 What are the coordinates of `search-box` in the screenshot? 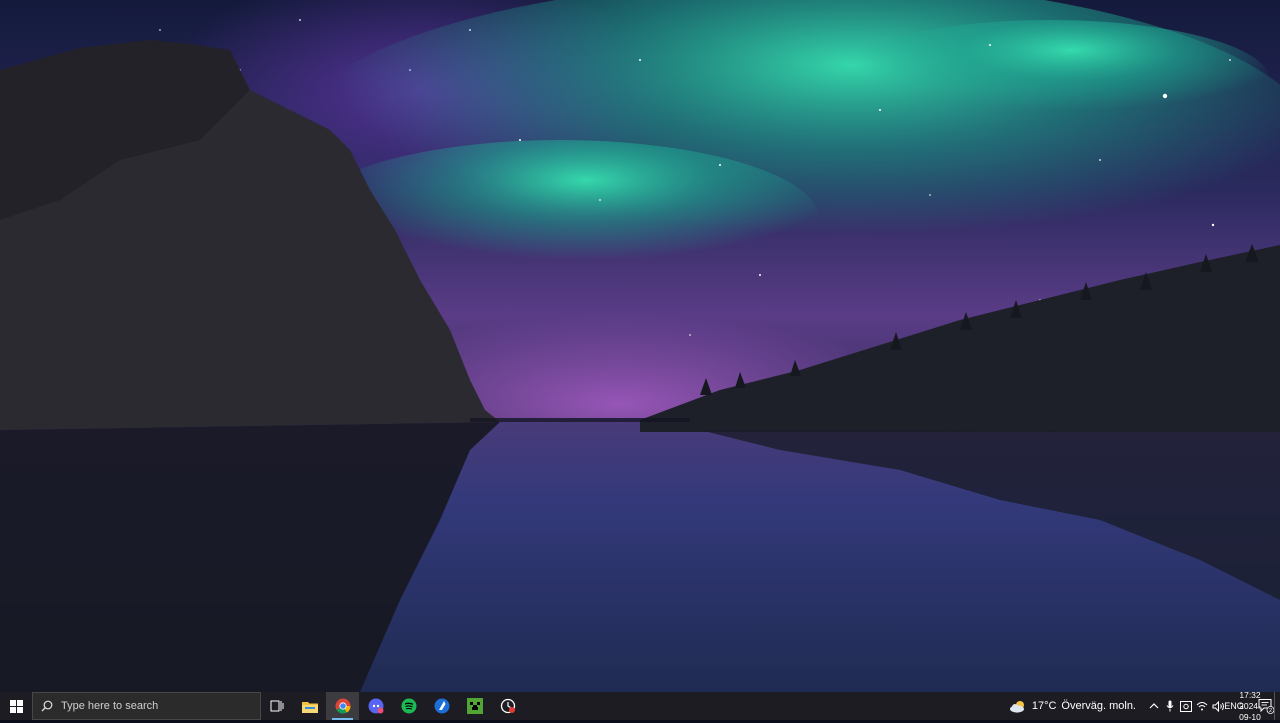 It's located at (146, 706).